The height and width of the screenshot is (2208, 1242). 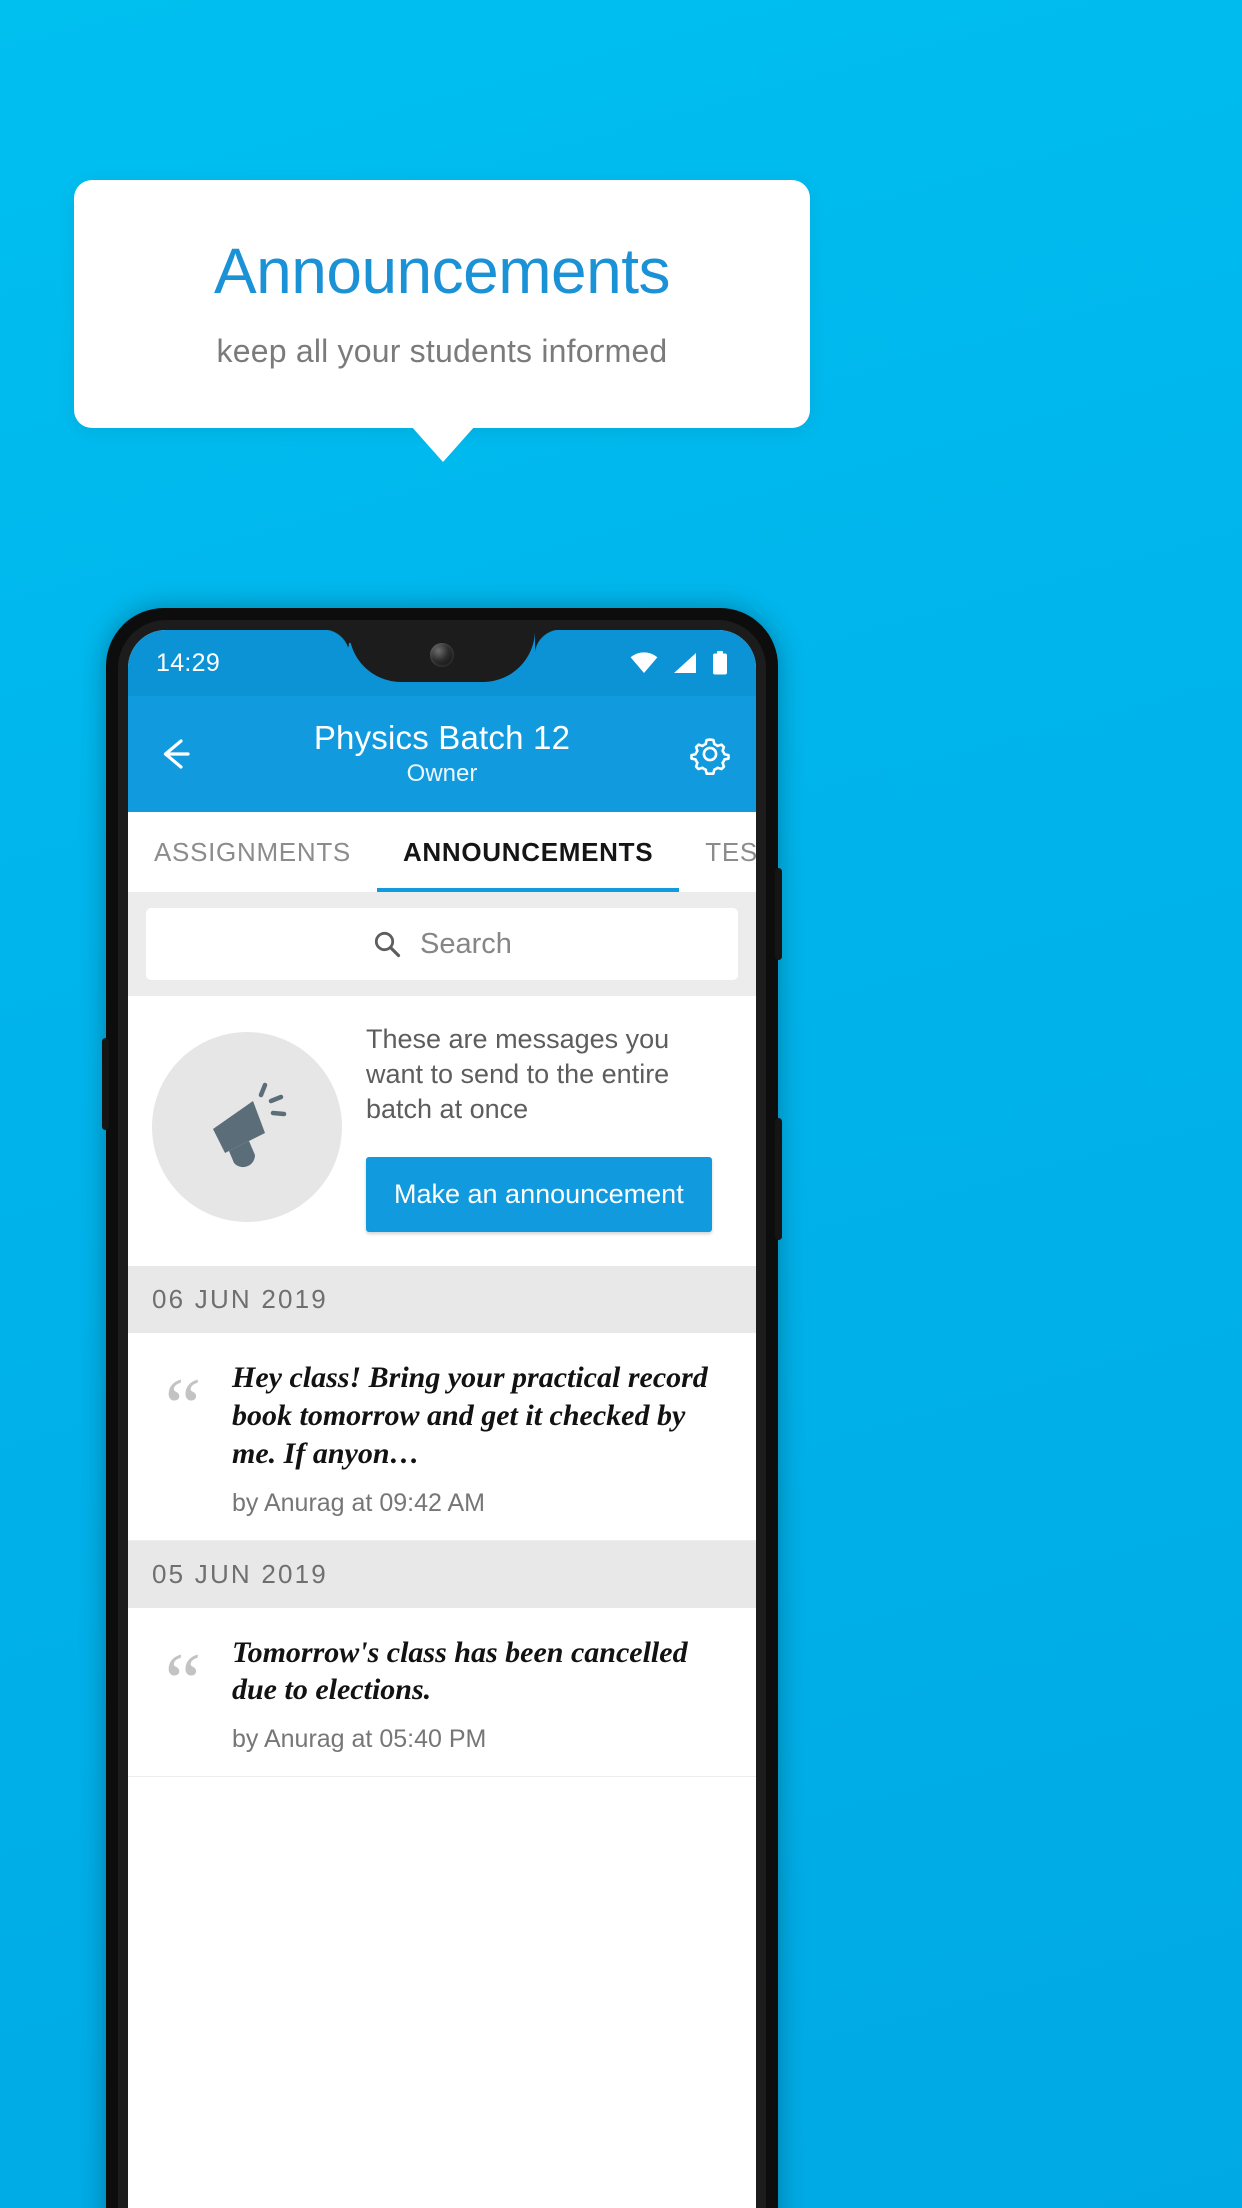 I want to click on front-camera, so click(x=442, y=655).